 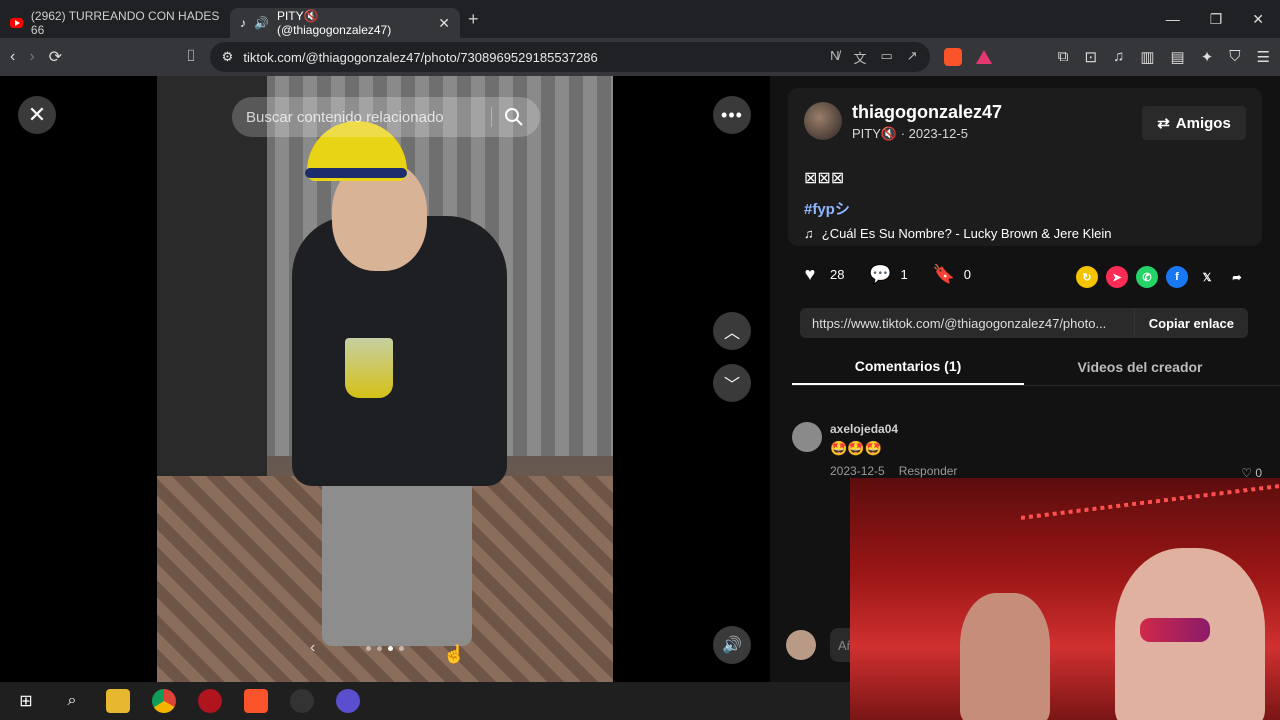 I want to click on minimize-icon: —, so click(x=1173, y=19).